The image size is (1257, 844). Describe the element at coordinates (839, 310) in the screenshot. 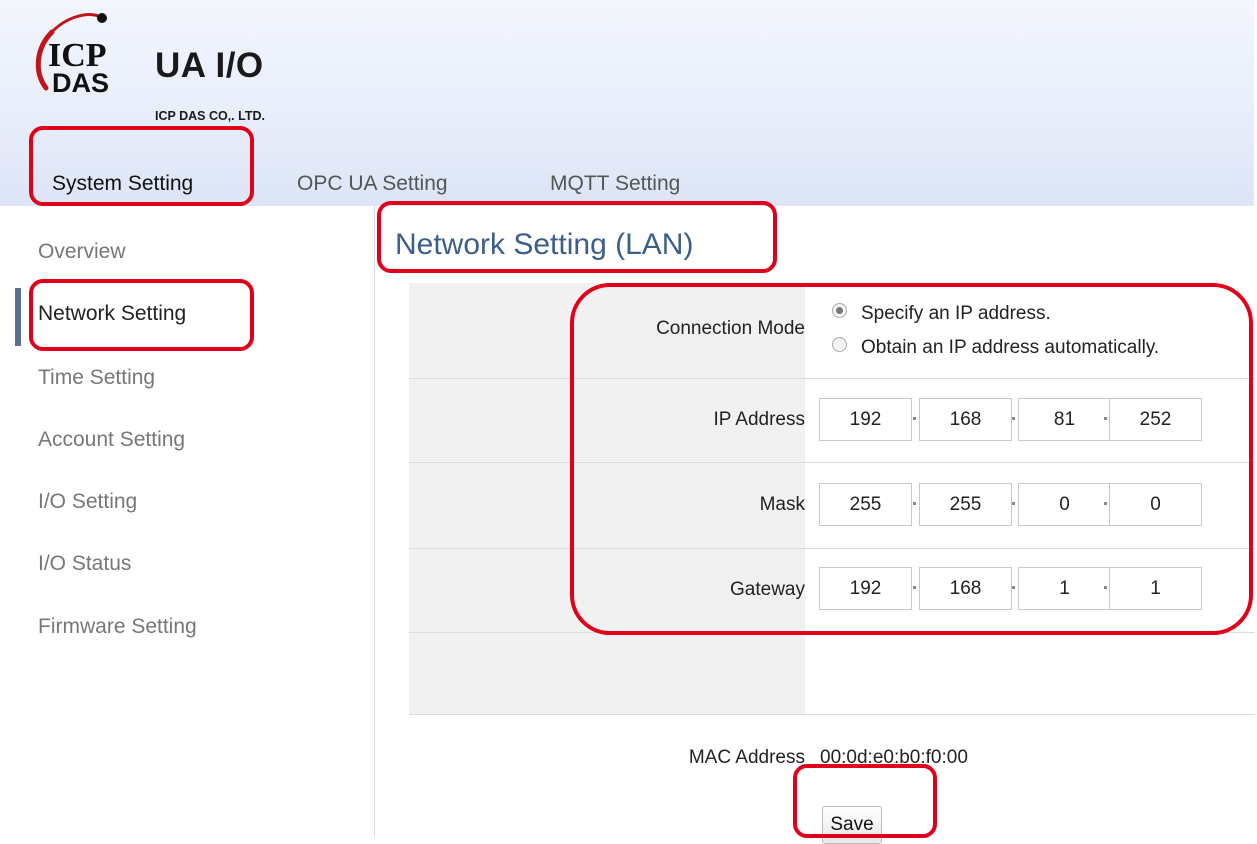

I see `radio-checked-icon` at that location.